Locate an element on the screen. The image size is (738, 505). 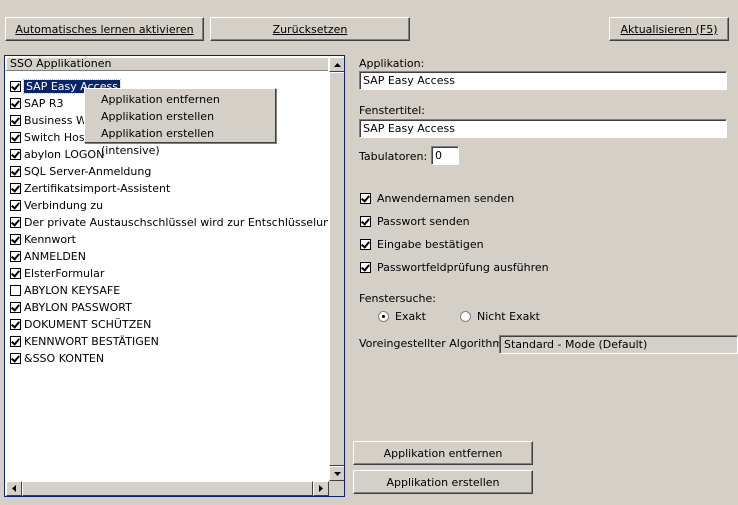
password-field-check-checkbox: Passwortfeldprüfung ausführen is located at coordinates (454, 267).